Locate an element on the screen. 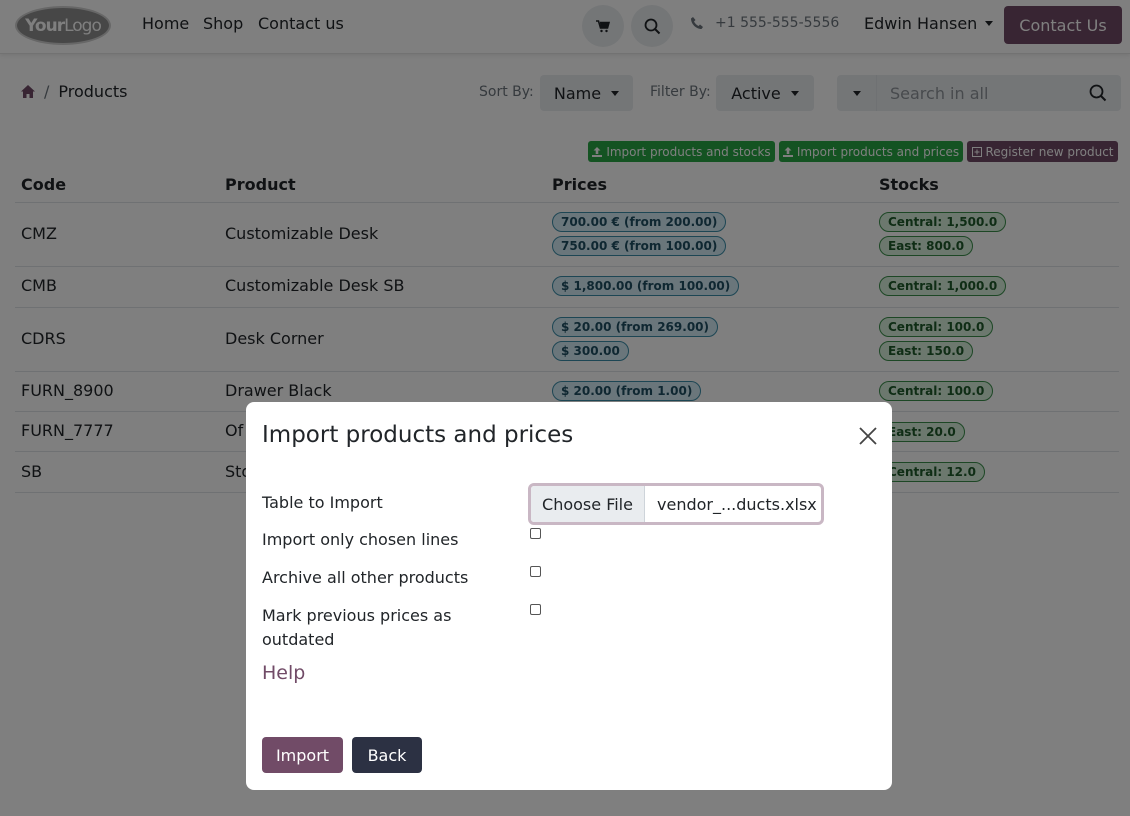 The width and height of the screenshot is (1130, 816). close-icon is located at coordinates (868, 436).